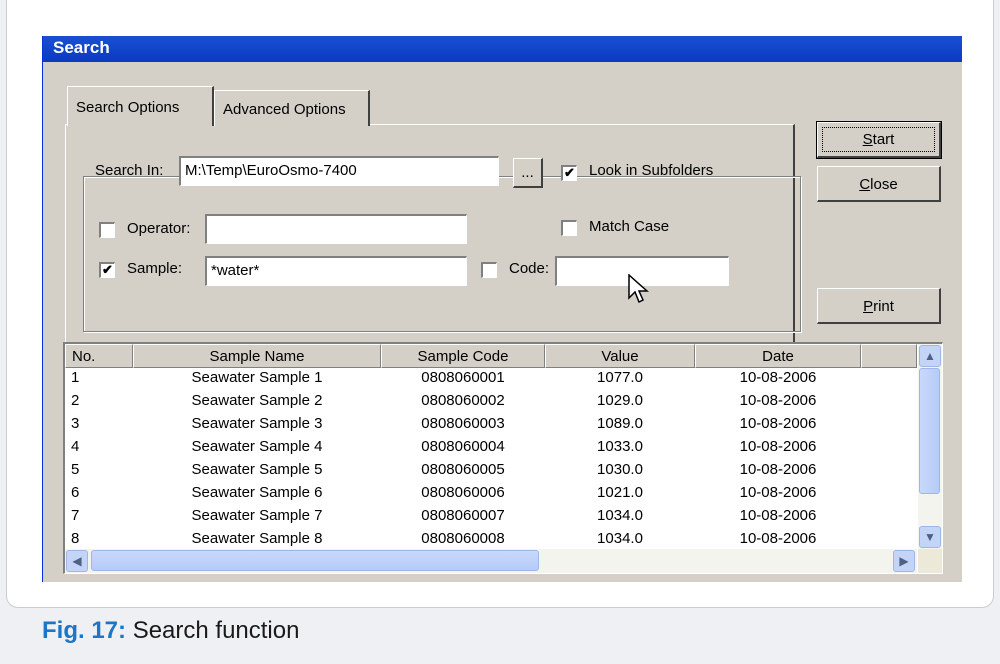 The height and width of the screenshot is (664, 1000). What do you see at coordinates (463, 492) in the screenshot?
I see `row-sample-code: 0808060006` at bounding box center [463, 492].